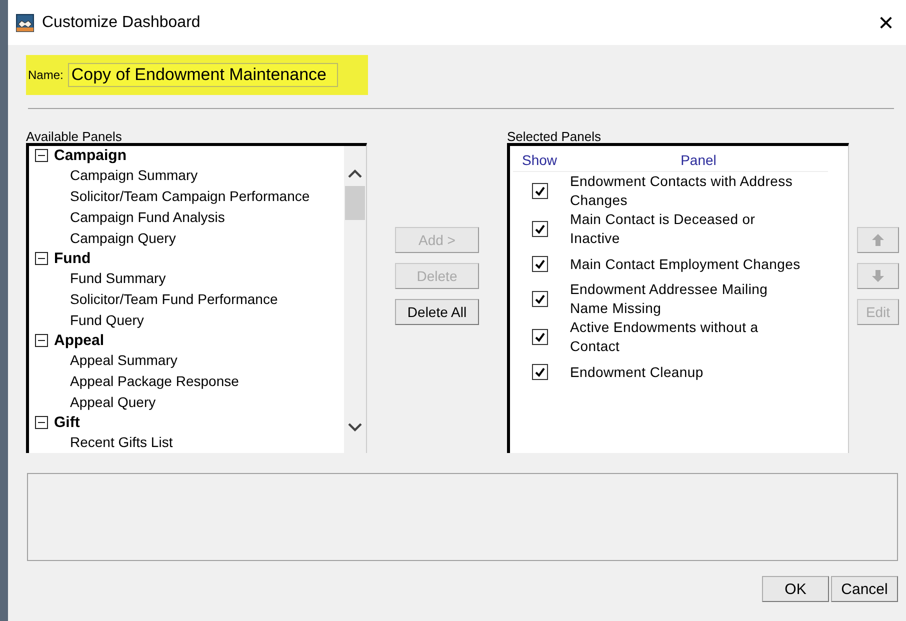 The height and width of the screenshot is (621, 906). Describe the element at coordinates (79, 340) in the screenshot. I see `tree-group-label: Appeal` at that location.